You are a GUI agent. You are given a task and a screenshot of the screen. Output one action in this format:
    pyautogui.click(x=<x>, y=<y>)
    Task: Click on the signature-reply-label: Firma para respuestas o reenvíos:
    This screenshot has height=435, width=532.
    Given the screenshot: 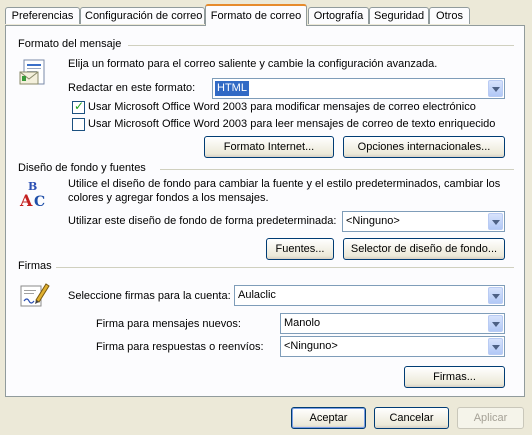 What is the action you would take?
    pyautogui.click(x=180, y=347)
    